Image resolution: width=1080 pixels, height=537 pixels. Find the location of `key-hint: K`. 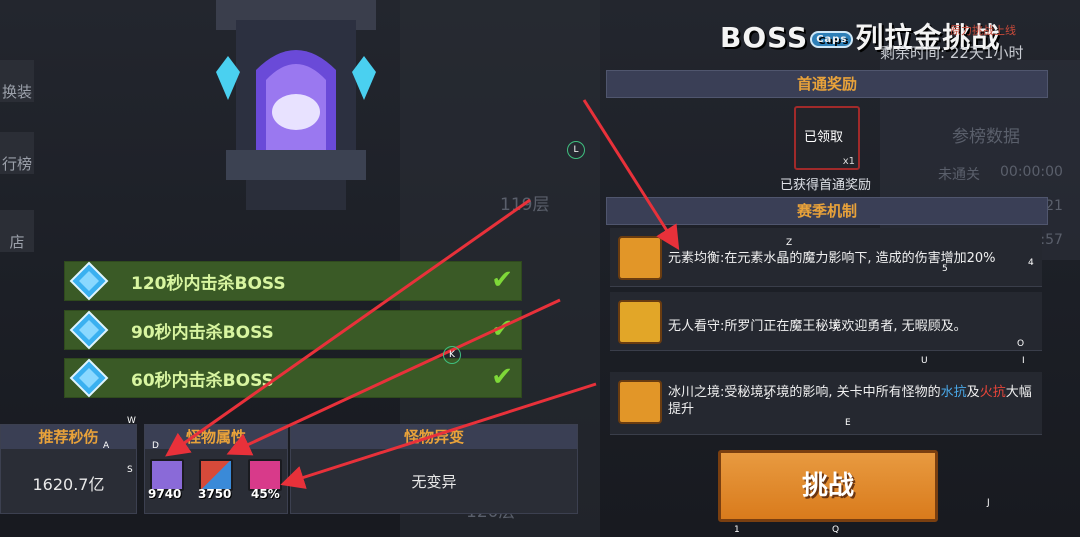

key-hint: K is located at coordinates (452, 355).